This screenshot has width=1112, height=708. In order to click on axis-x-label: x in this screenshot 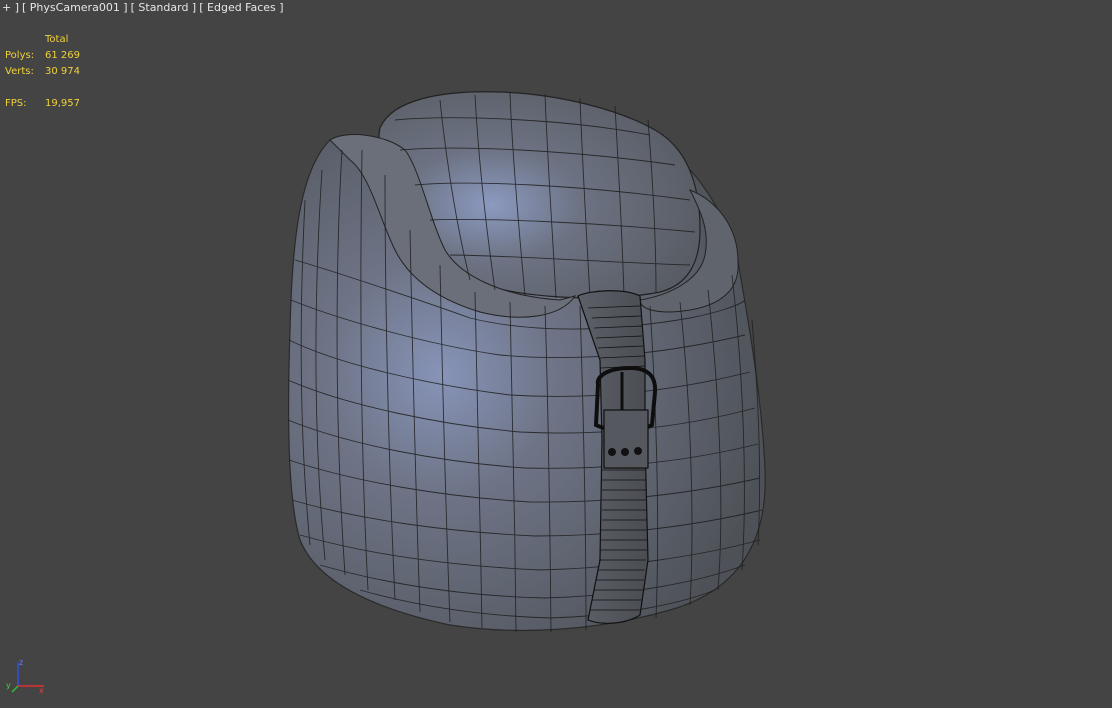, I will do `click(41, 690)`.